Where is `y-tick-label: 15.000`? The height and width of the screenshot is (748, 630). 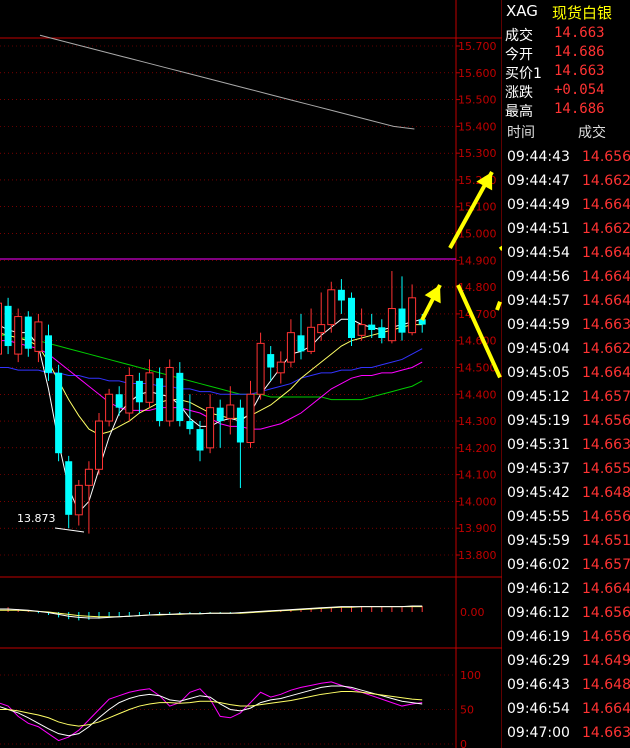 y-tick-label: 15.000 is located at coordinates (477, 234).